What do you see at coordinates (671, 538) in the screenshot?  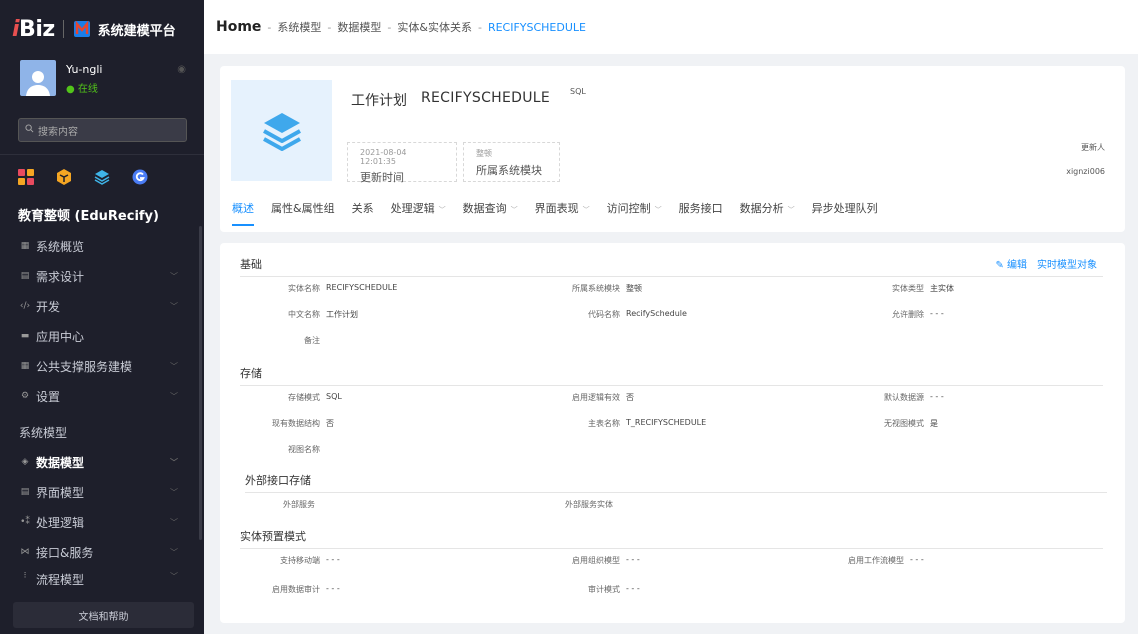 I see `section-title: 实体预置模式` at bounding box center [671, 538].